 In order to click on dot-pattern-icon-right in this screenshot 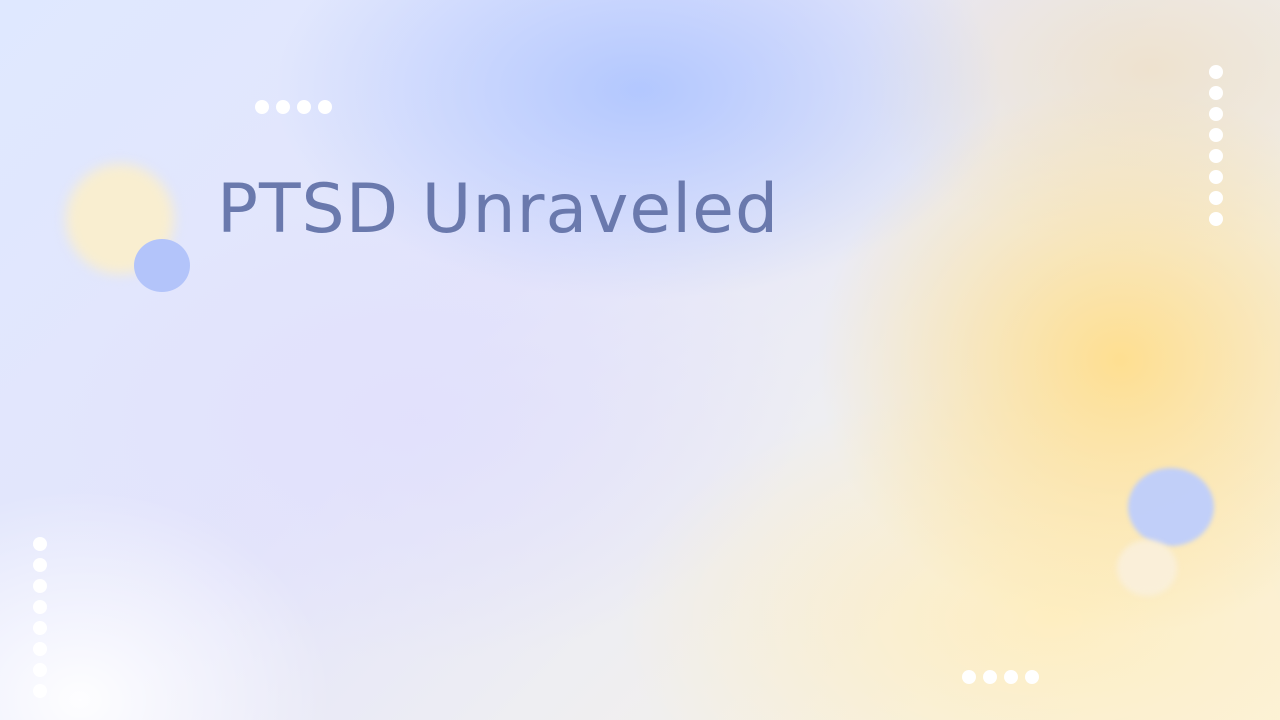, I will do `click(1216, 145)`.